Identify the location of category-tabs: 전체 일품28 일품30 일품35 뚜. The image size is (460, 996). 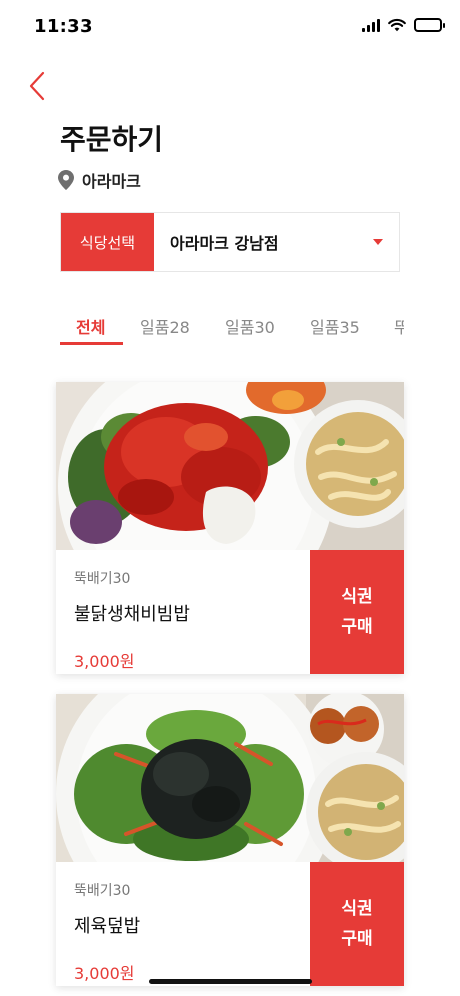
(232, 324).